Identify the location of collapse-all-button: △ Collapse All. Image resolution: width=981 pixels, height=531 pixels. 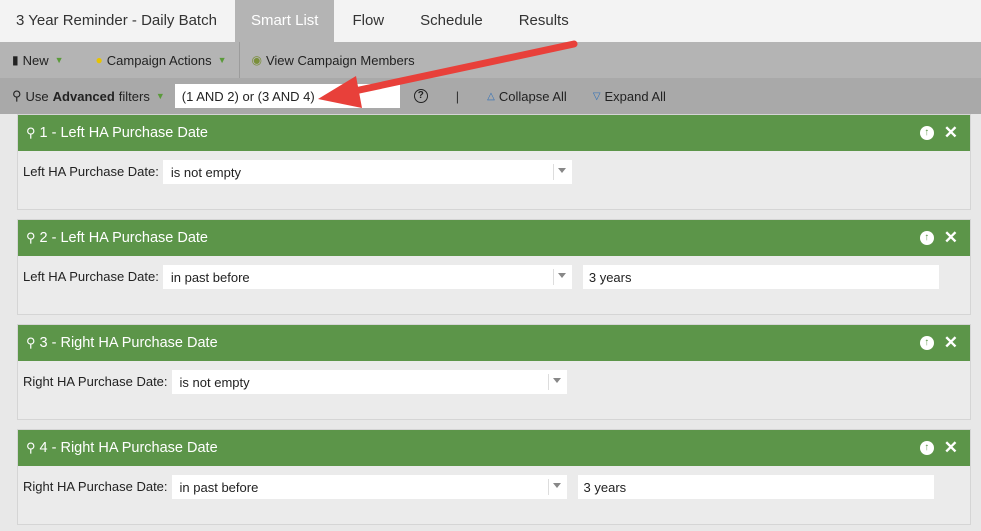
(527, 96).